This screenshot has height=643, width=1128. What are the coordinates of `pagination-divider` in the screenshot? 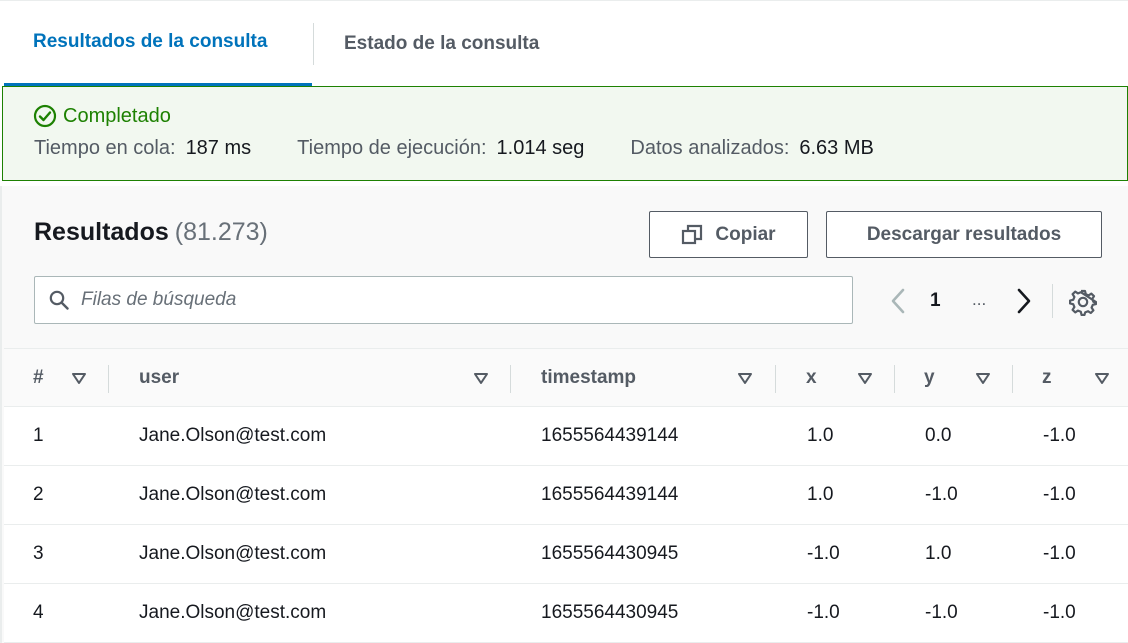 It's located at (1052, 301).